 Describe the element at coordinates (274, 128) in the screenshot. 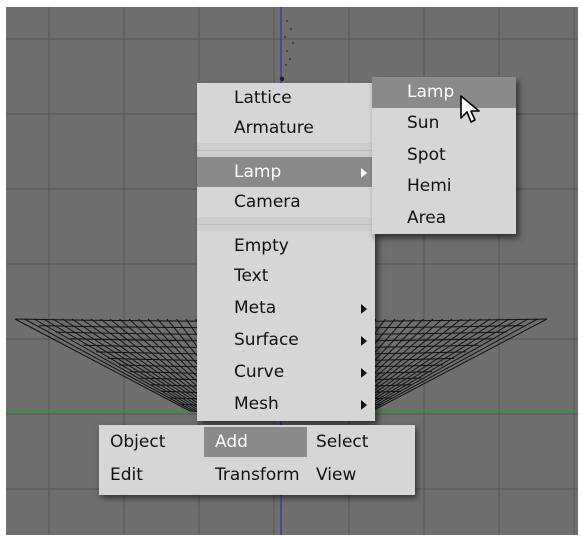

I see `menu-item-label: Armature` at that location.